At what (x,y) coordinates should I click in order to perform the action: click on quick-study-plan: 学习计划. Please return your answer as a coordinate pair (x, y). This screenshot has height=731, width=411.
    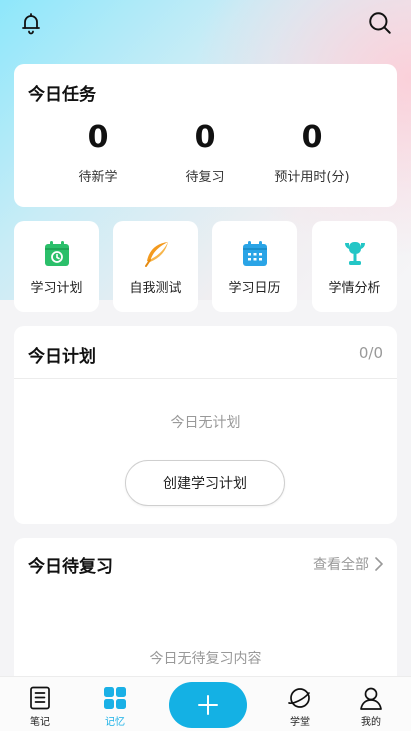
    Looking at the image, I should click on (56, 266).